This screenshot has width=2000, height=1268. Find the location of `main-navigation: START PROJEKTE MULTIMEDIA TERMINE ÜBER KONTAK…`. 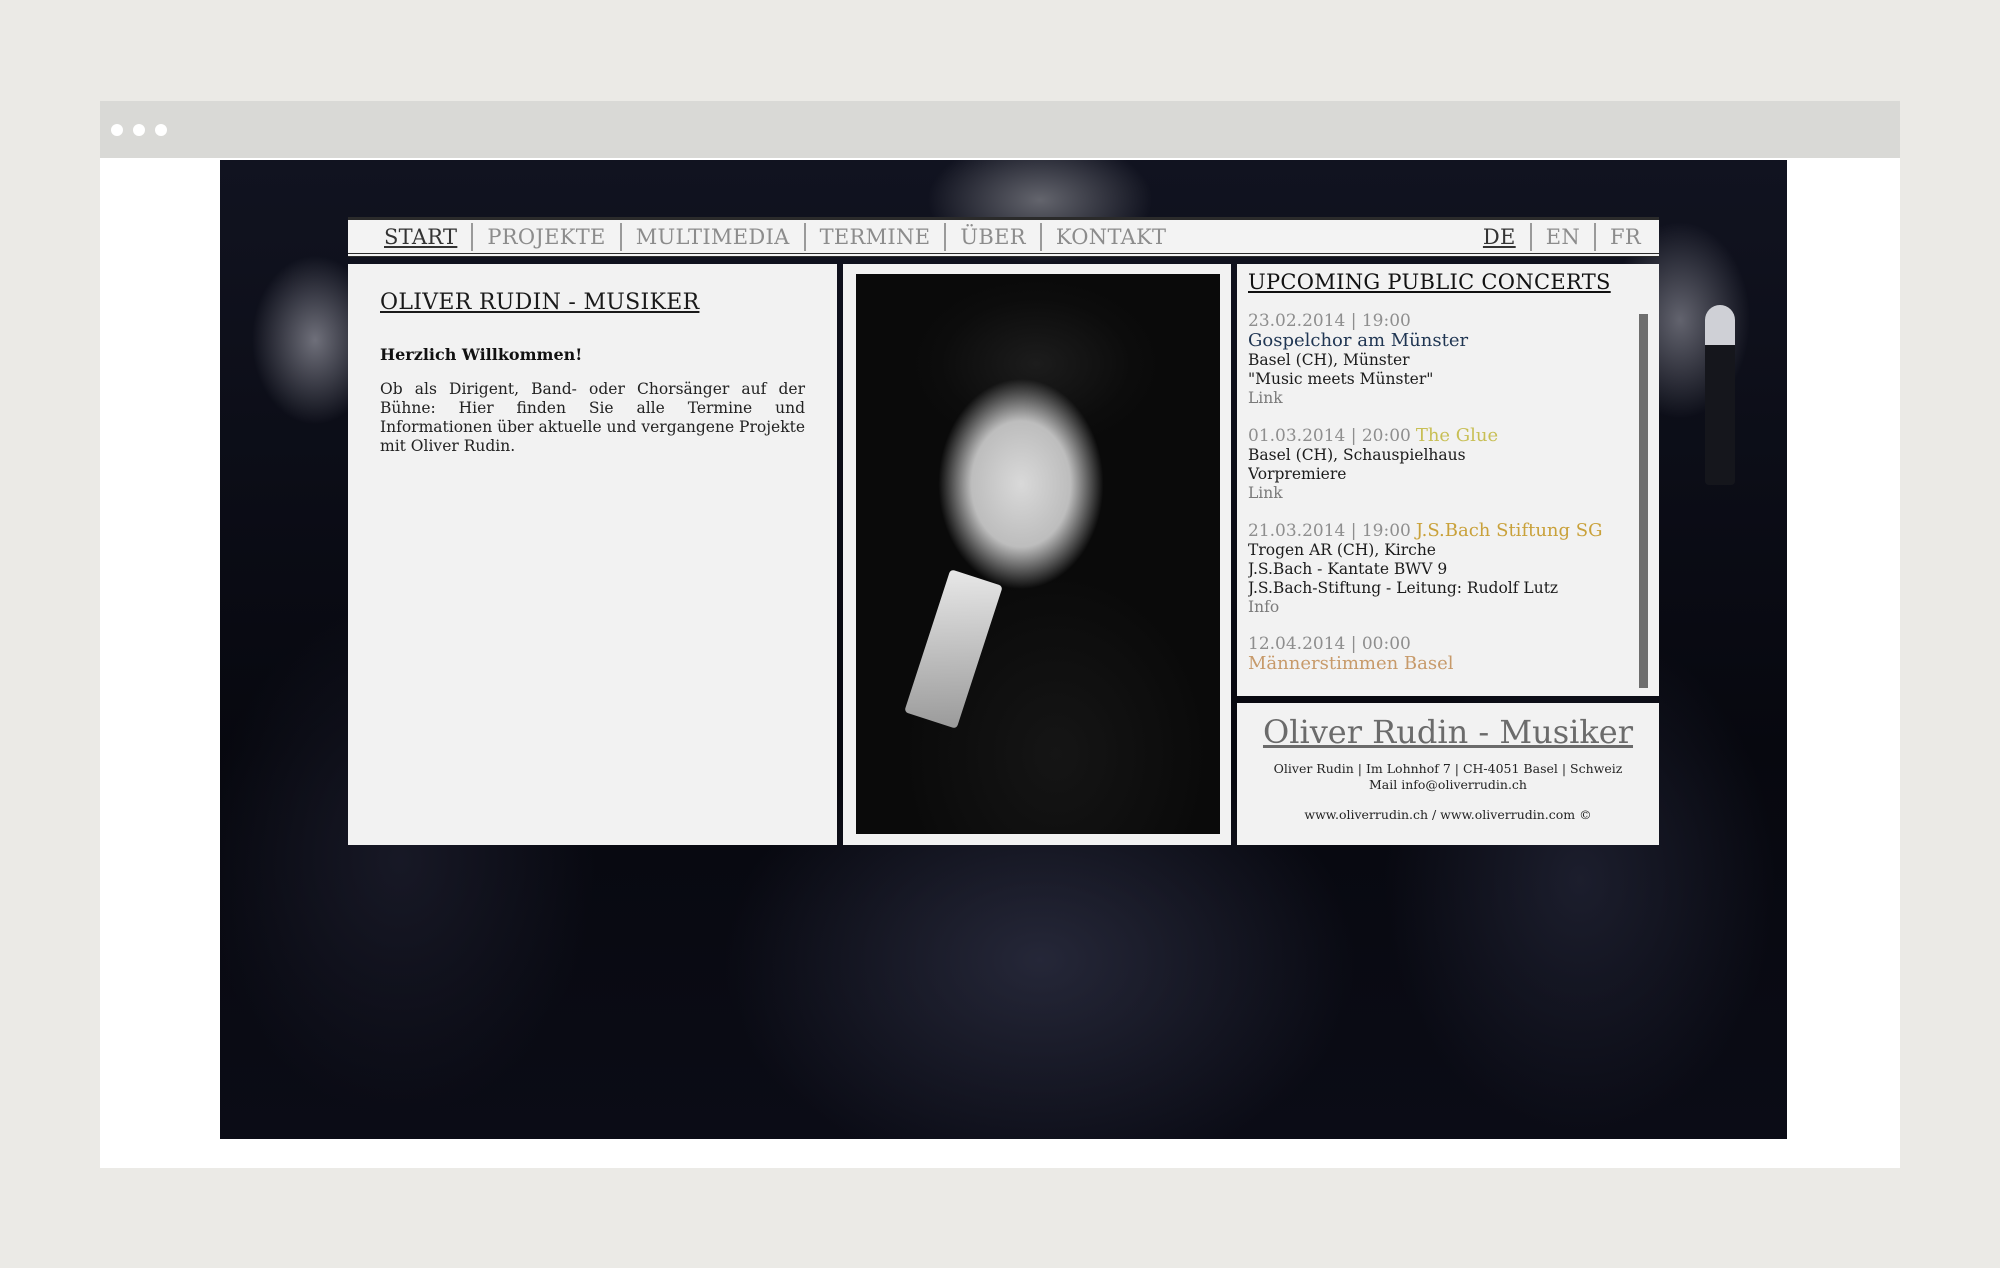

main-navigation: START PROJEKTE MULTIMEDIA TERMINE ÜBER KONTAK… is located at coordinates (1003, 237).